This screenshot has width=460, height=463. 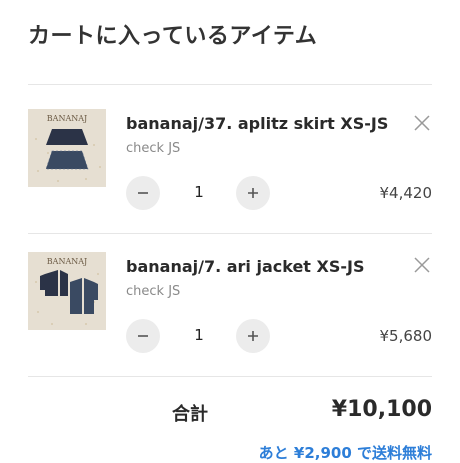 What do you see at coordinates (381, 409) in the screenshot?
I see `total-value: ¥10,100` at bounding box center [381, 409].